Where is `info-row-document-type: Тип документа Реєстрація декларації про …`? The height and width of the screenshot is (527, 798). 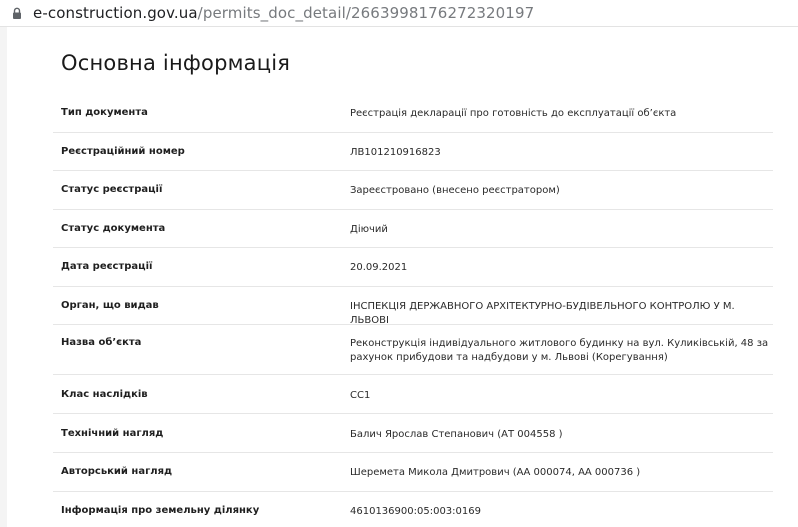
info-row-document-type: Тип документа Реєстрація декларації про … is located at coordinates (413, 113).